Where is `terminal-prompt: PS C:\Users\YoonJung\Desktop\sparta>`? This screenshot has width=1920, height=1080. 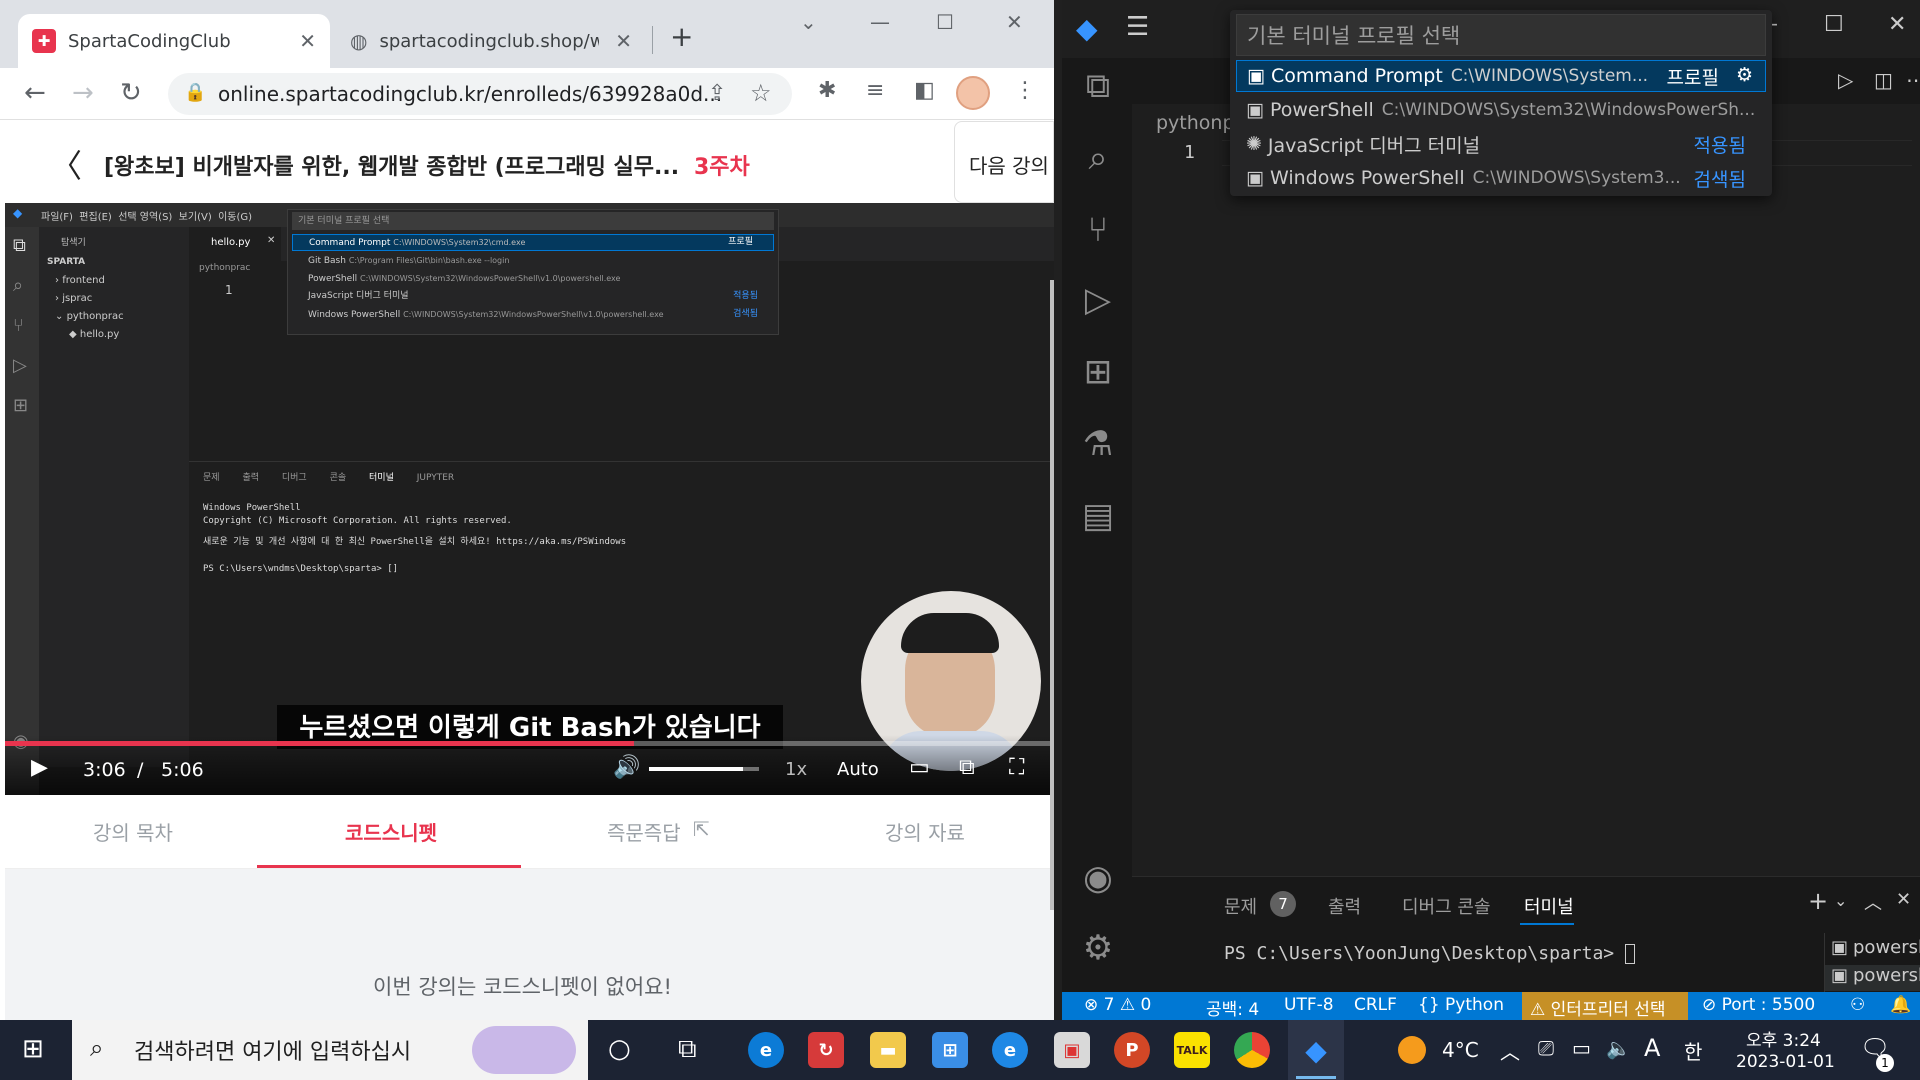 terminal-prompt: PS C:\Users\YoonJung\Desktop\sparta> is located at coordinates (1429, 953).